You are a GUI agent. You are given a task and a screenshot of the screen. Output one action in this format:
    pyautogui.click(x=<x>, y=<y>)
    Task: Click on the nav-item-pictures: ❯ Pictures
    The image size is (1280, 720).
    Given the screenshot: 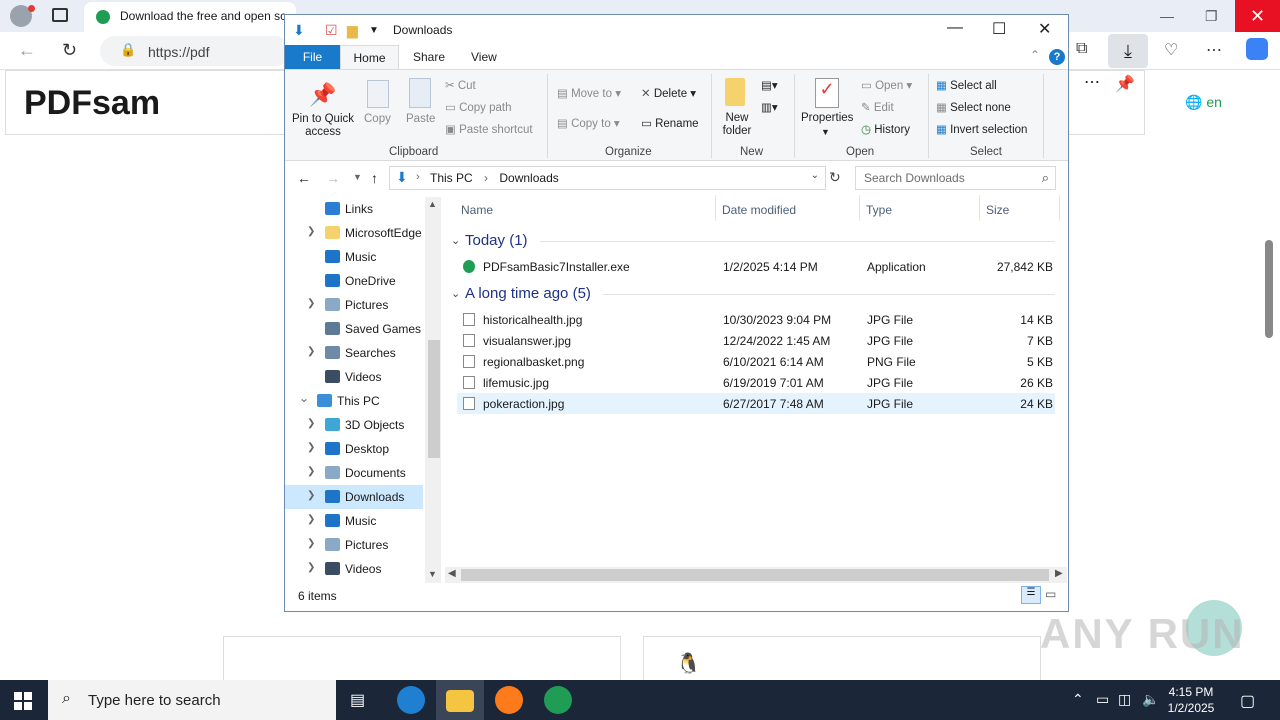 What is the action you would take?
    pyautogui.click(x=354, y=305)
    